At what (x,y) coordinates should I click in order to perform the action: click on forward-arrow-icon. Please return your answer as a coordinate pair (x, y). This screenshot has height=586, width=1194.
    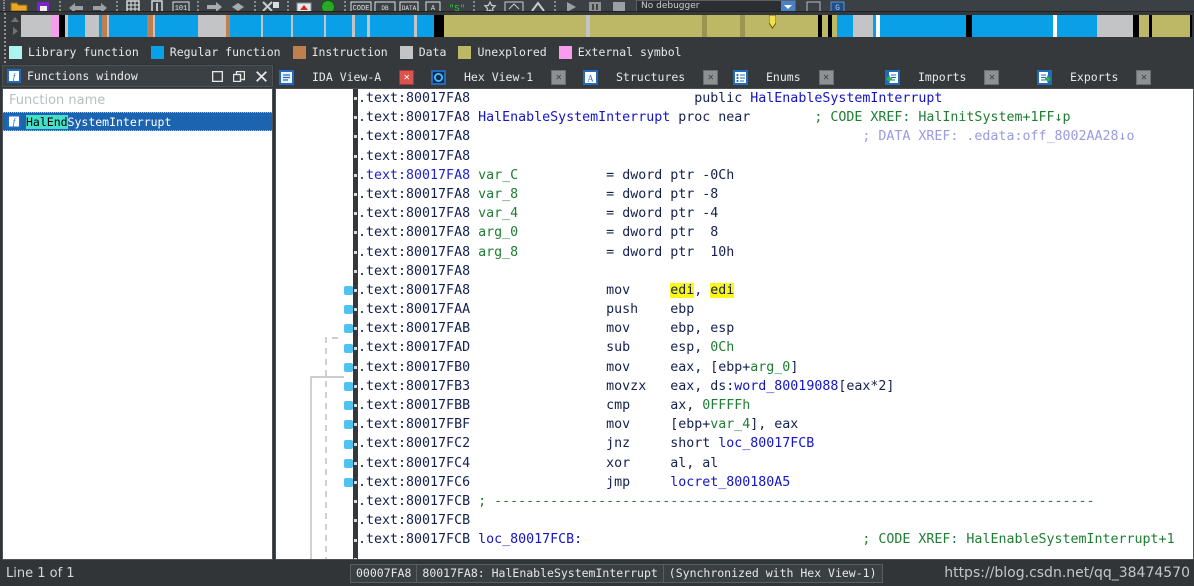
    Looking at the image, I should click on (100, 5).